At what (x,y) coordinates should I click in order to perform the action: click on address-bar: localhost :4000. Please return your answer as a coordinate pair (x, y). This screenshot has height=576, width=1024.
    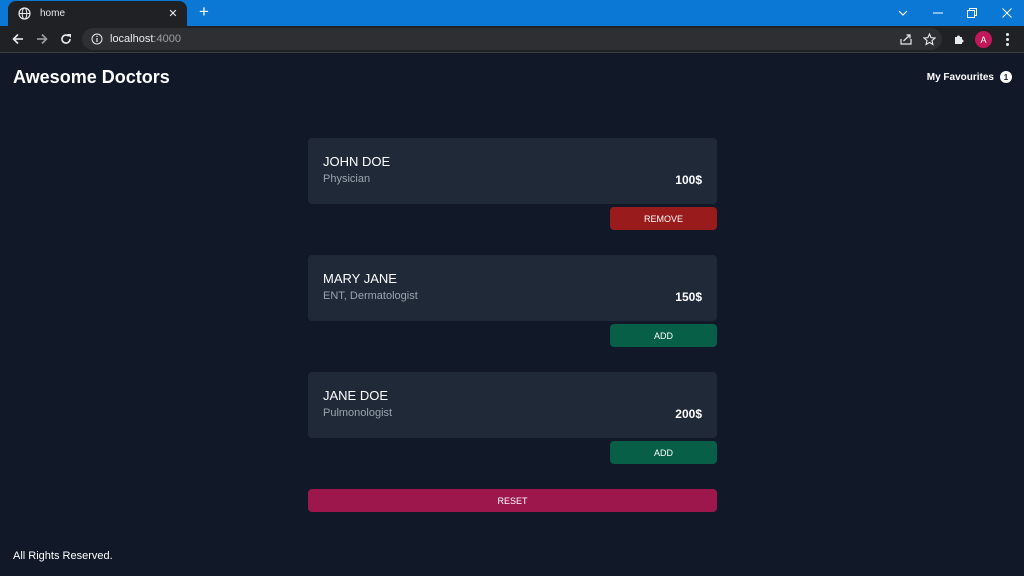
    Looking at the image, I should click on (512, 39).